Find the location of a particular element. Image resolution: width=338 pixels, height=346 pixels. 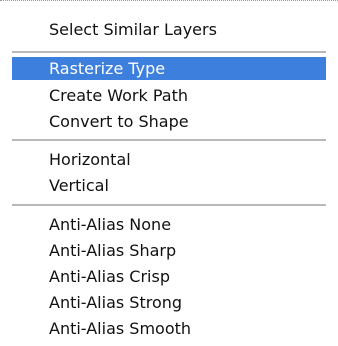

menu-item-anti-alias-none: Anti-Alias None is located at coordinates (169, 224).